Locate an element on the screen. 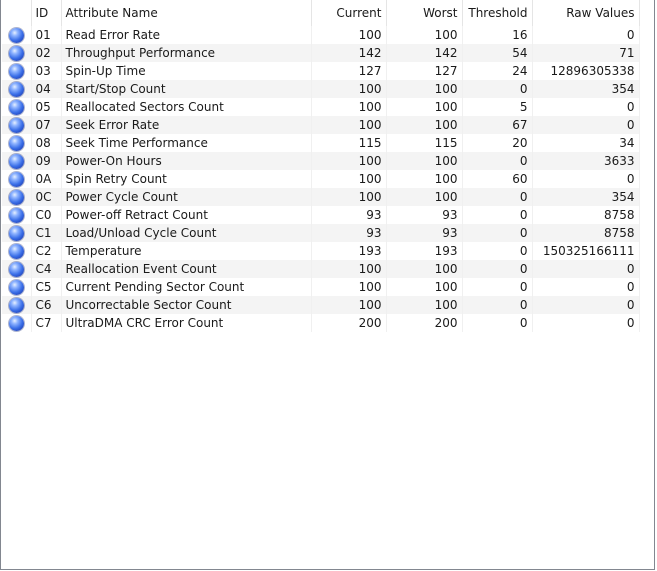 This screenshot has height=571, width=657. attribute-name: Current Pending Sector Count is located at coordinates (186, 287).